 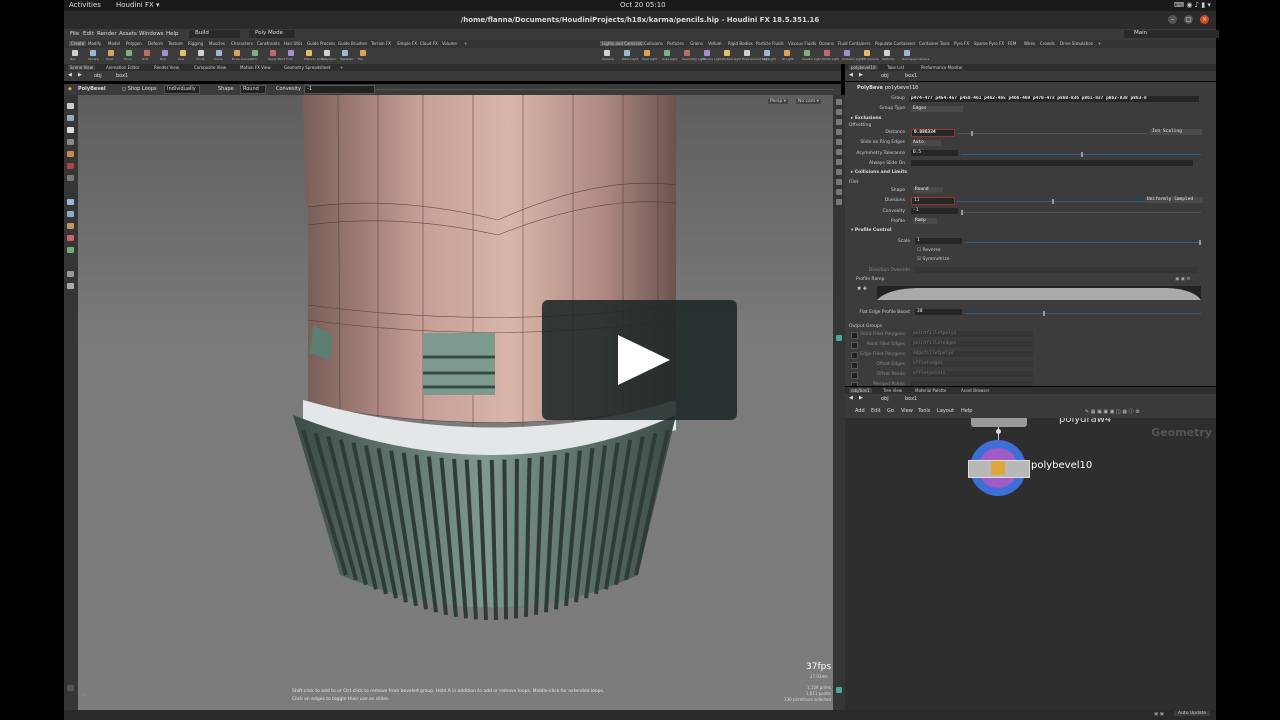 I want to click on profile-ramp-editor, so click(x=1039, y=293).